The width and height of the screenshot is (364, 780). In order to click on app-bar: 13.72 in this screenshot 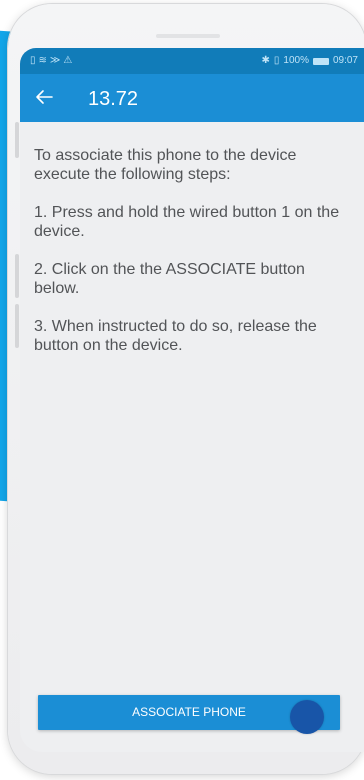, I will do `click(192, 98)`.